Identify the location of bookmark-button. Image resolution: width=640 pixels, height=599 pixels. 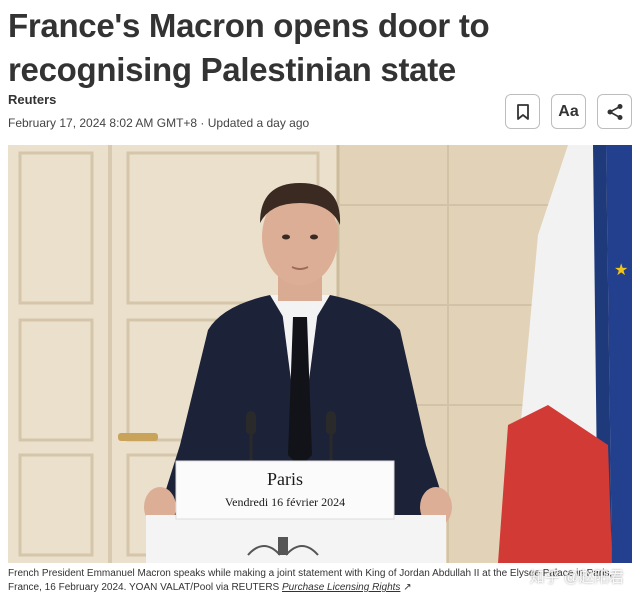
(522, 111).